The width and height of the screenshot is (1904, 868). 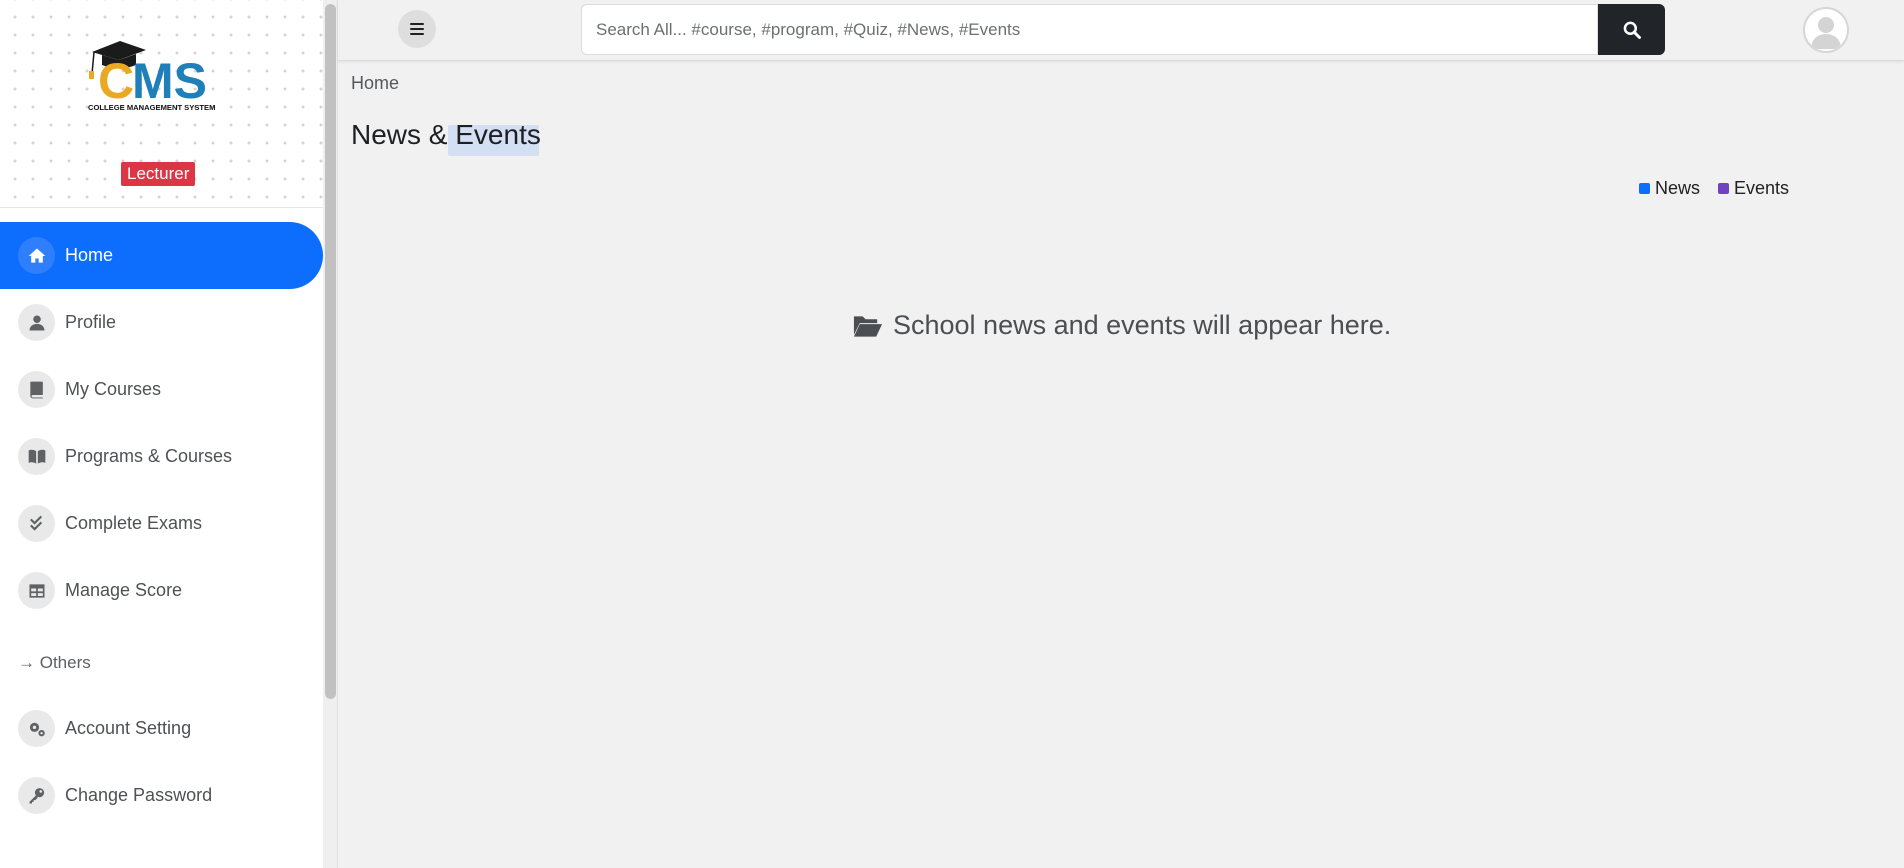 I want to click on legend-events: Events, so click(x=1753, y=188).